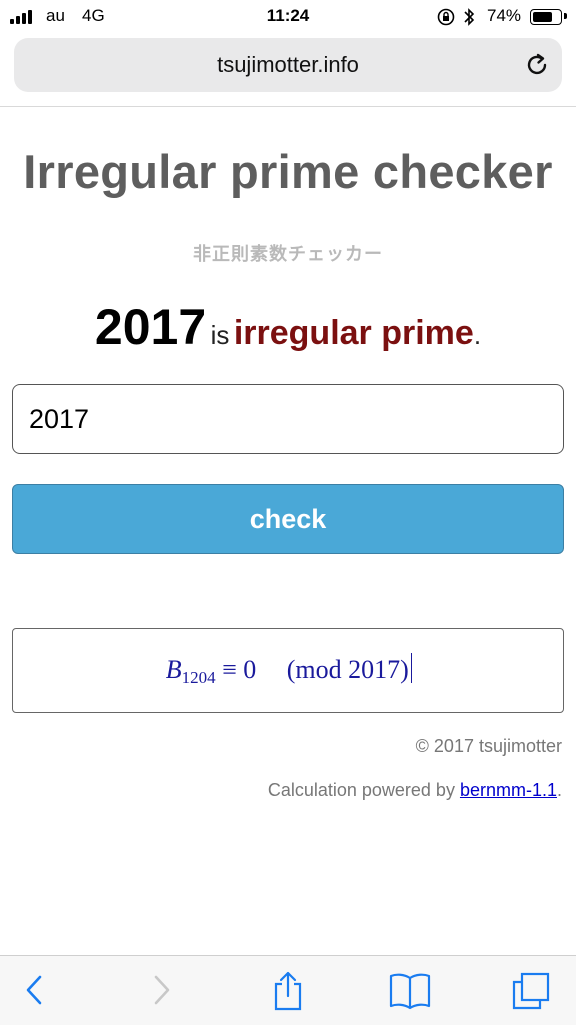  Describe the element at coordinates (508, 790) in the screenshot. I see `bernmm-link: bernmm-1.1` at that location.